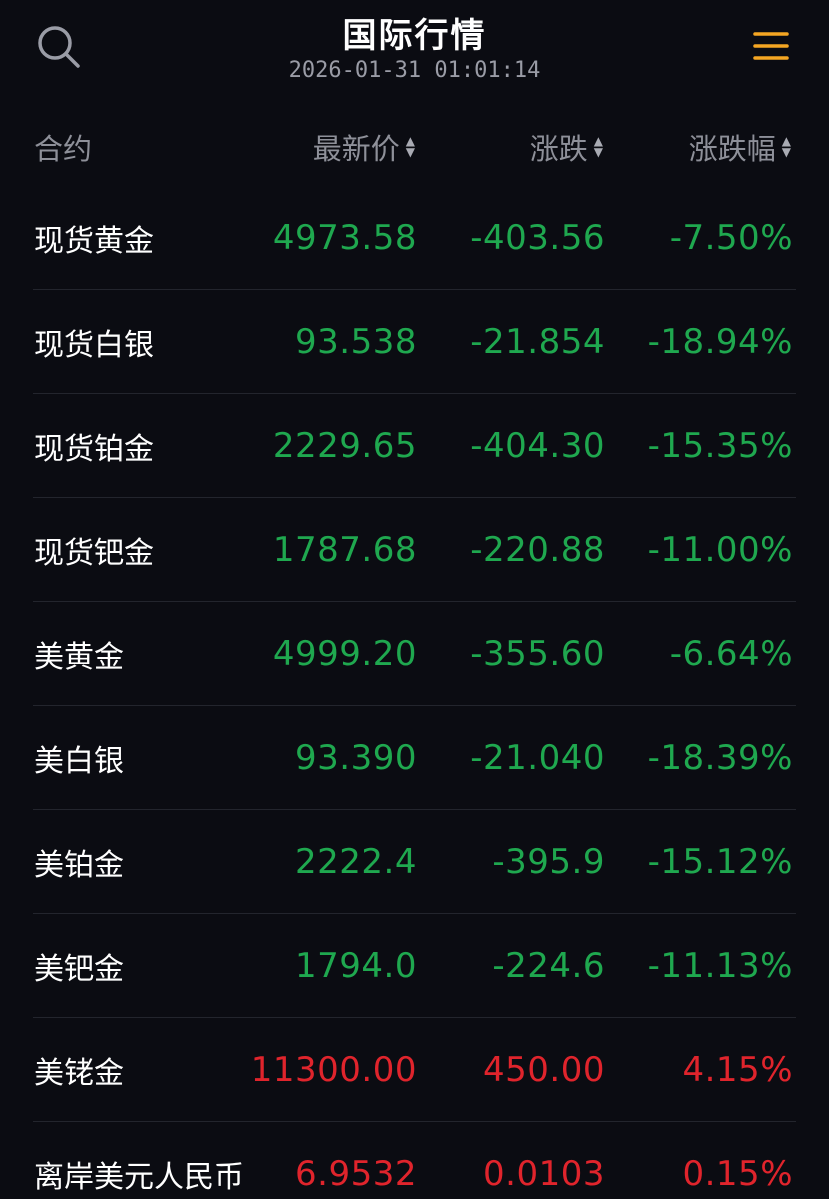 The height and width of the screenshot is (1199, 829). I want to click on latest-price: 2229.65, so click(344, 445).